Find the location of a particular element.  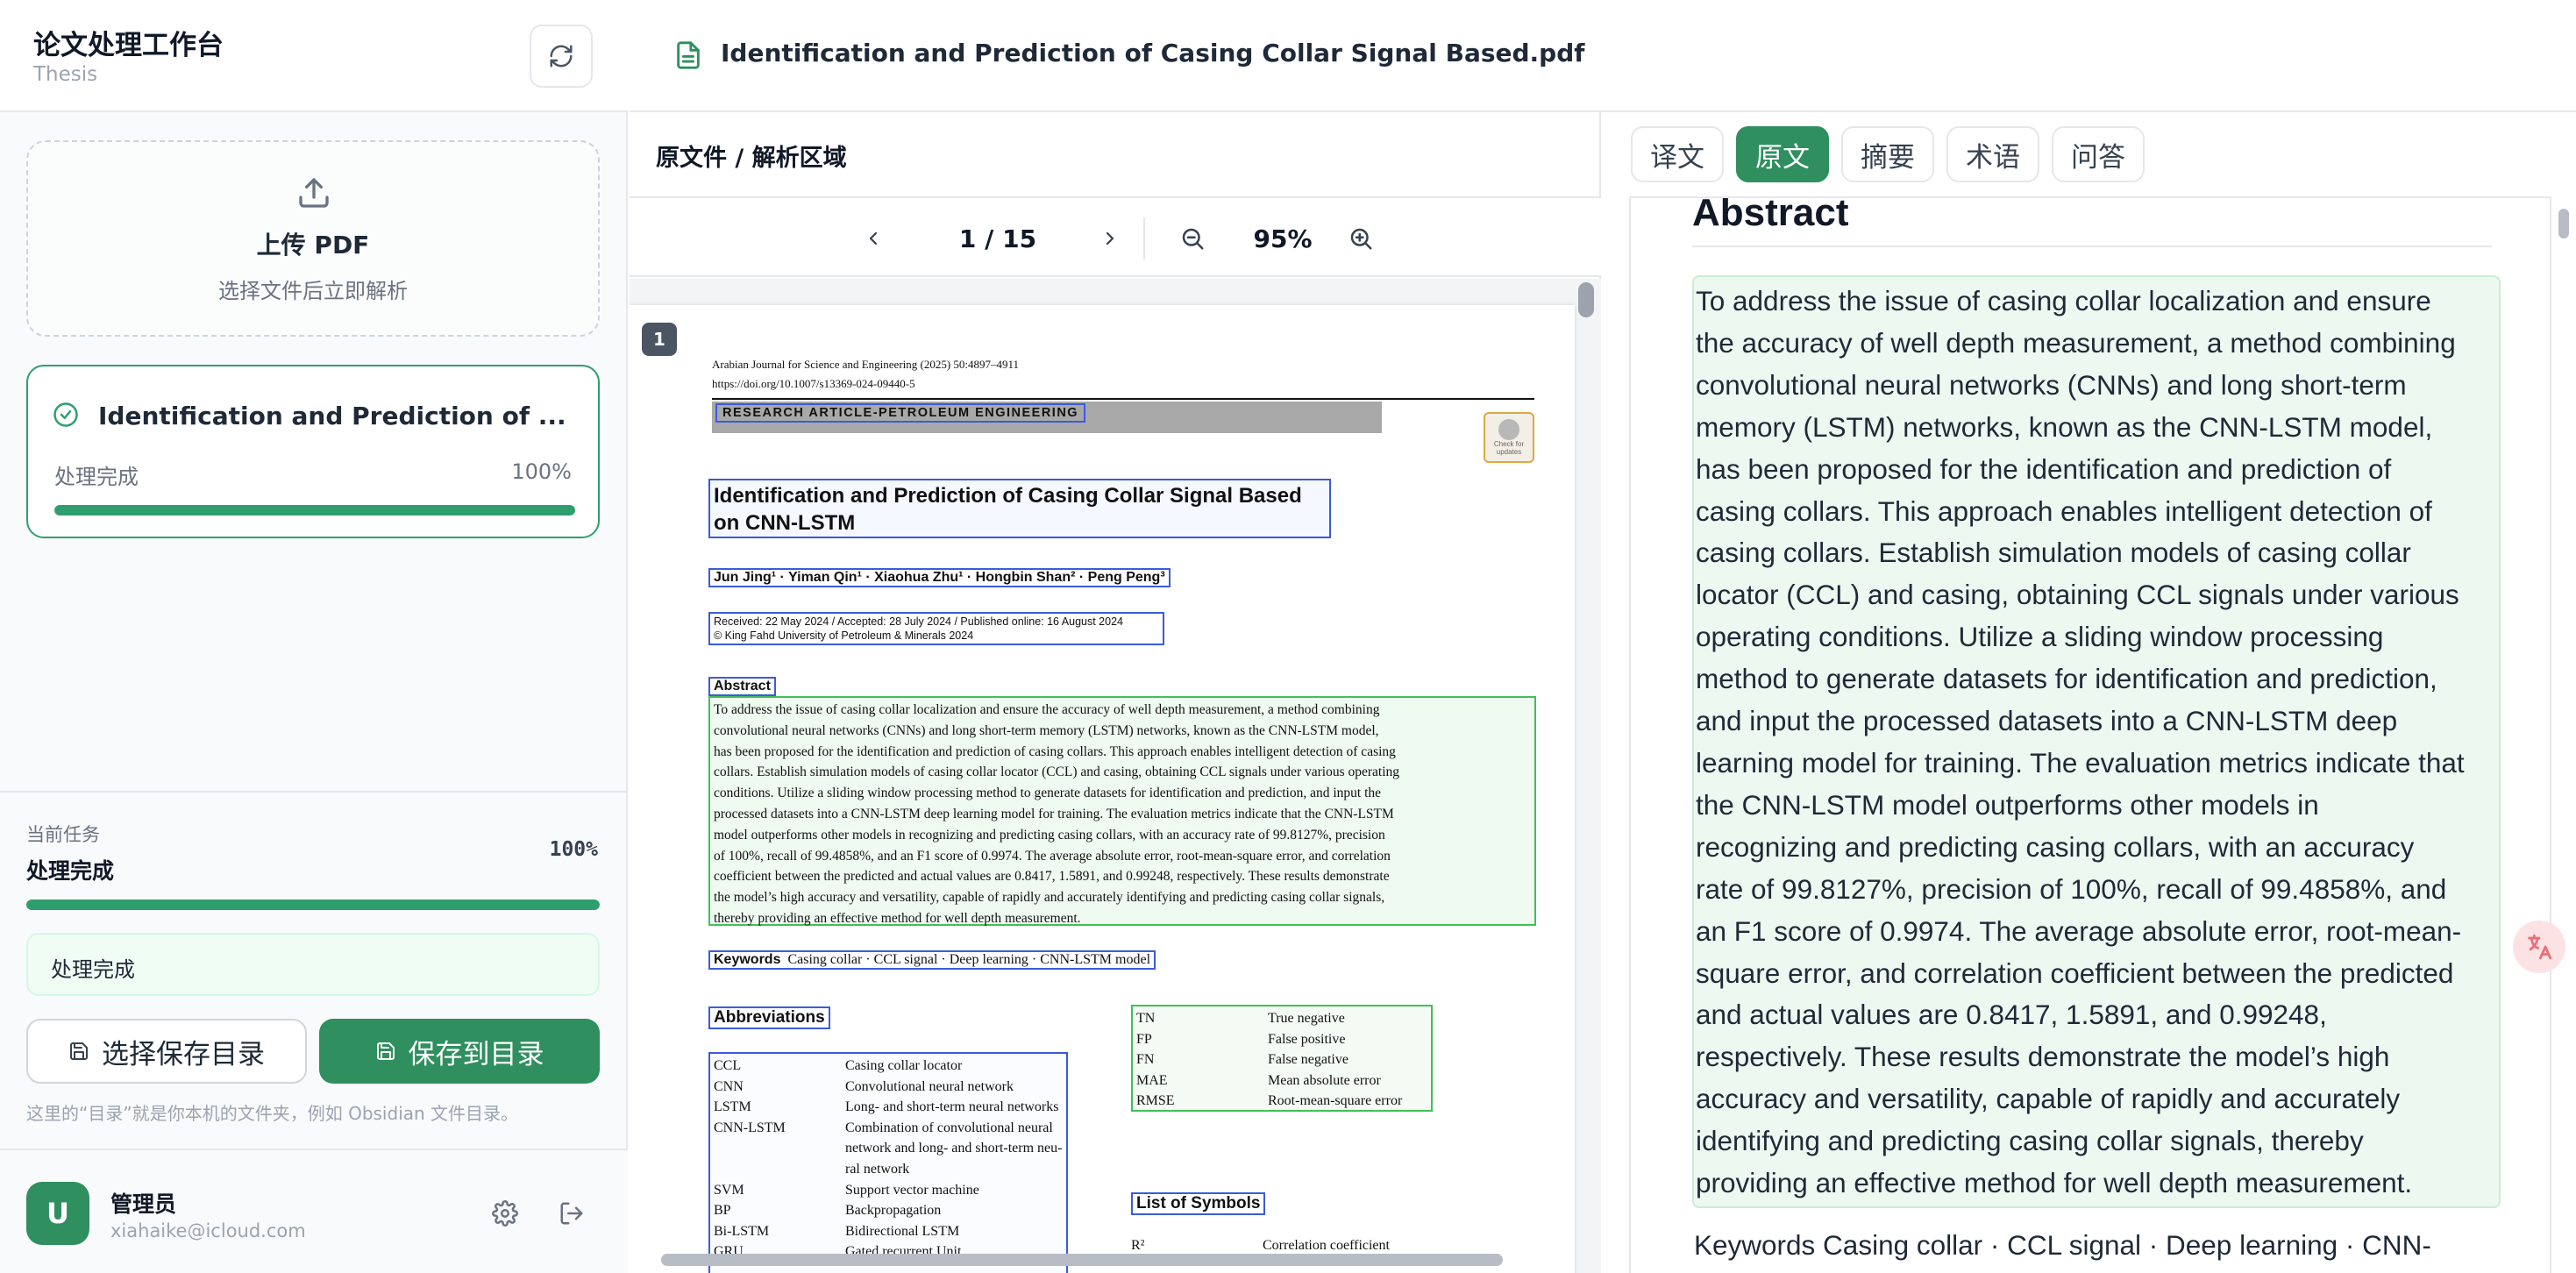

abbr-definition: ral network is located at coordinates (877, 1169).